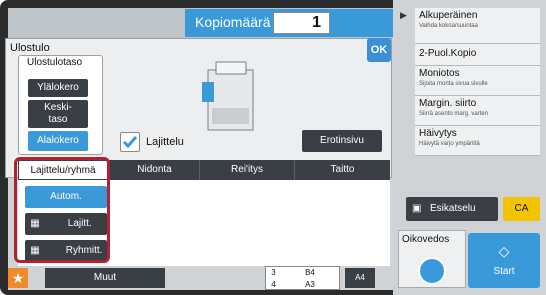 This screenshot has height=295, width=546. I want to click on copies-label: Kopiomäärä, so click(233, 22).